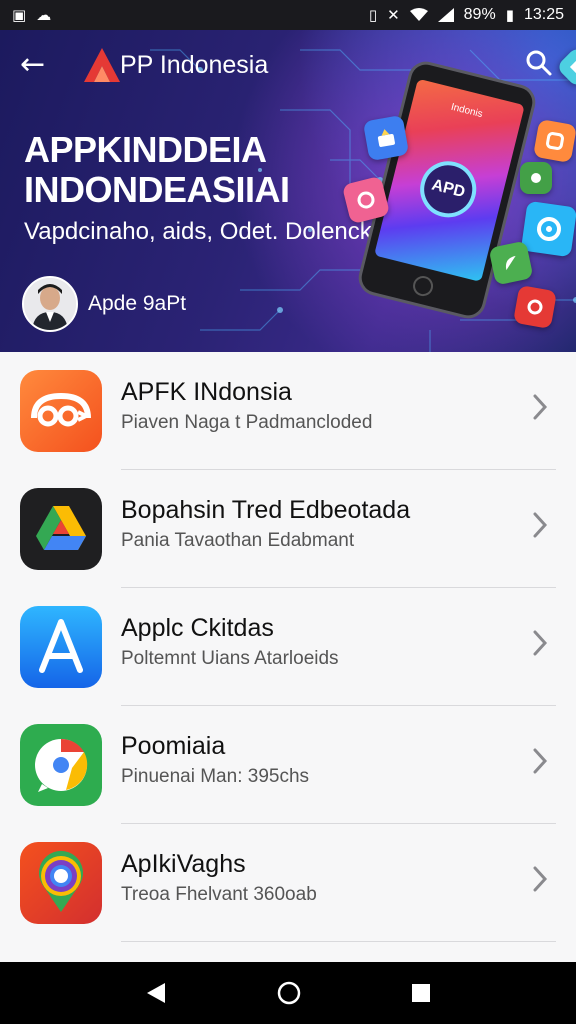 The image size is (576, 1024). What do you see at coordinates (61, 883) in the screenshot?
I see `maps-app-icon` at bounding box center [61, 883].